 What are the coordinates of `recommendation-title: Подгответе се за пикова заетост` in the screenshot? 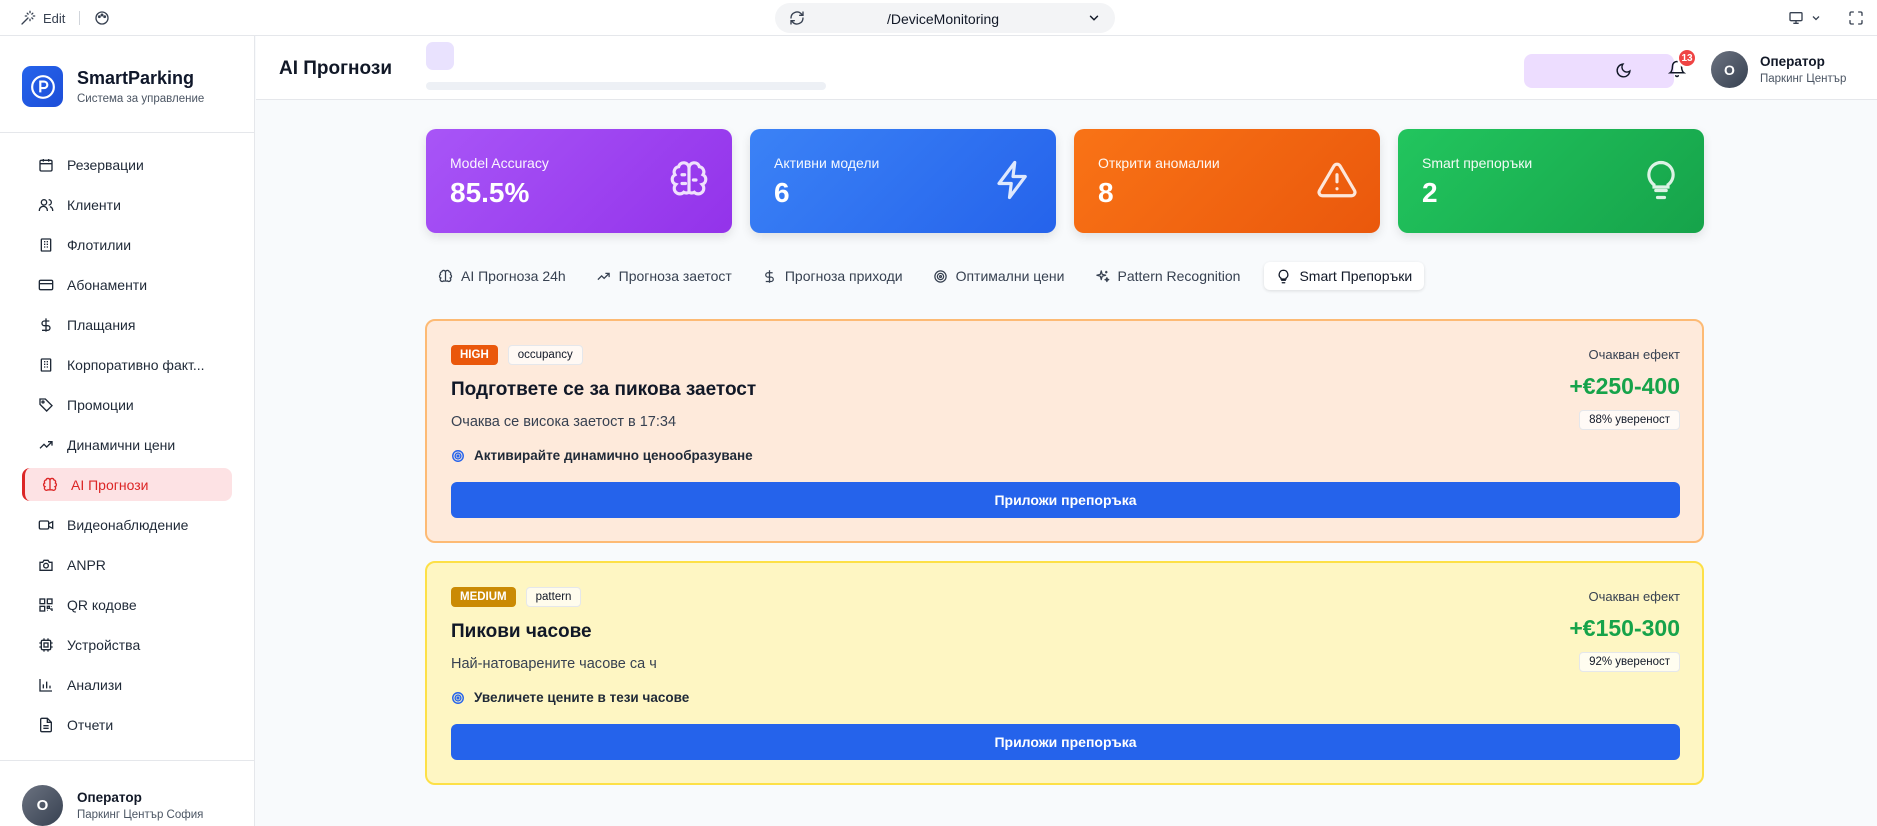 It's located at (604, 389).